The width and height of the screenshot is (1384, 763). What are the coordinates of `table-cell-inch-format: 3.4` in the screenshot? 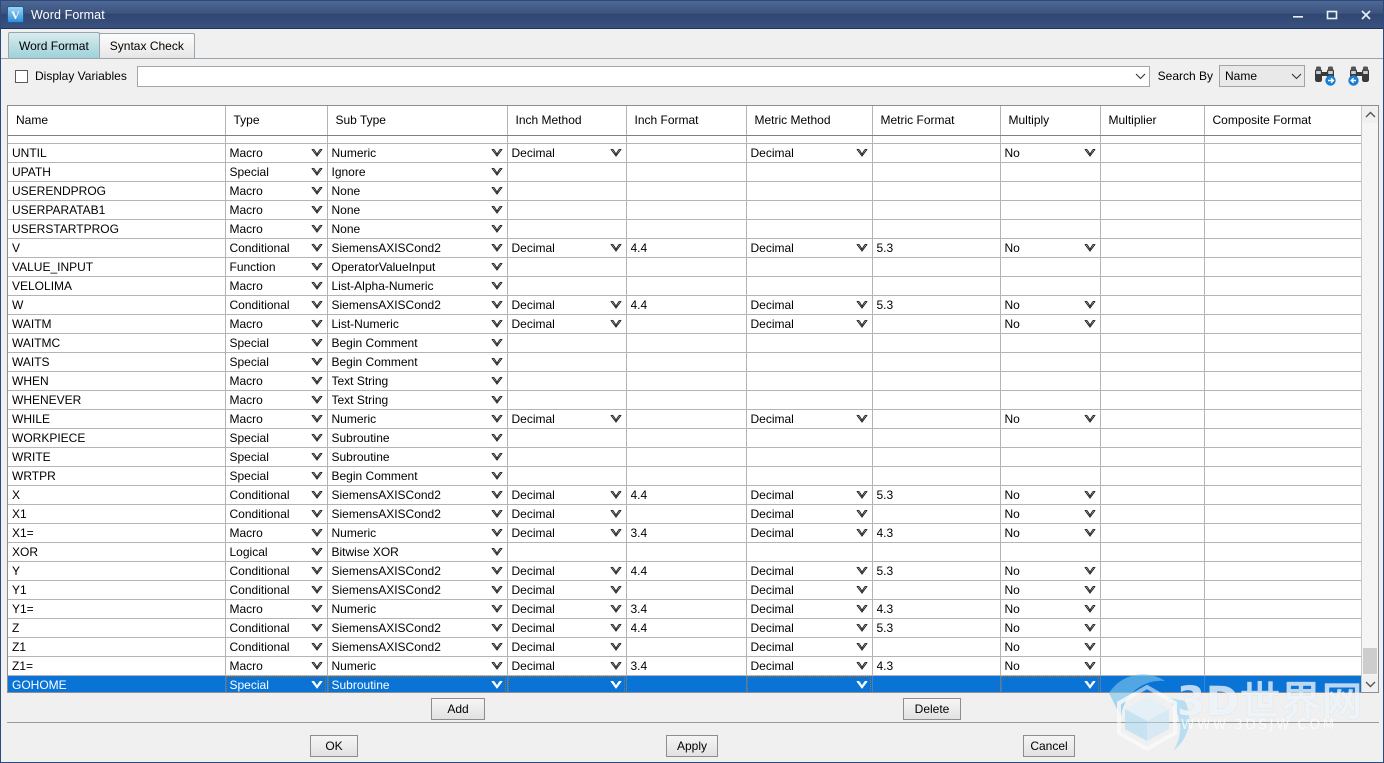 It's located at (686, 666).